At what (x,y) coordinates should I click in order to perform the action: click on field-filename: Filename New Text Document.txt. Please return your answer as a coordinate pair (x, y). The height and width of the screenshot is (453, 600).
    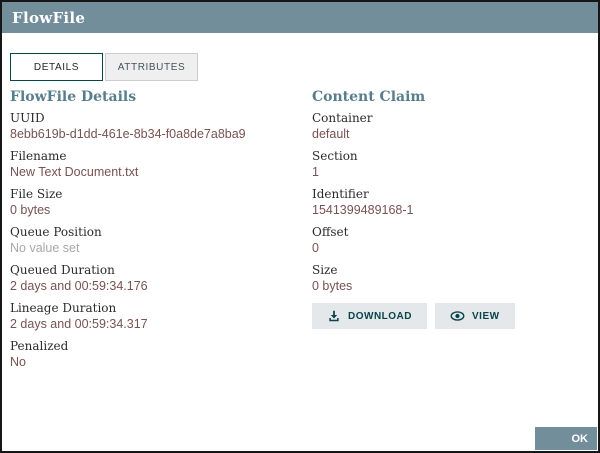
    Looking at the image, I should click on (161, 164).